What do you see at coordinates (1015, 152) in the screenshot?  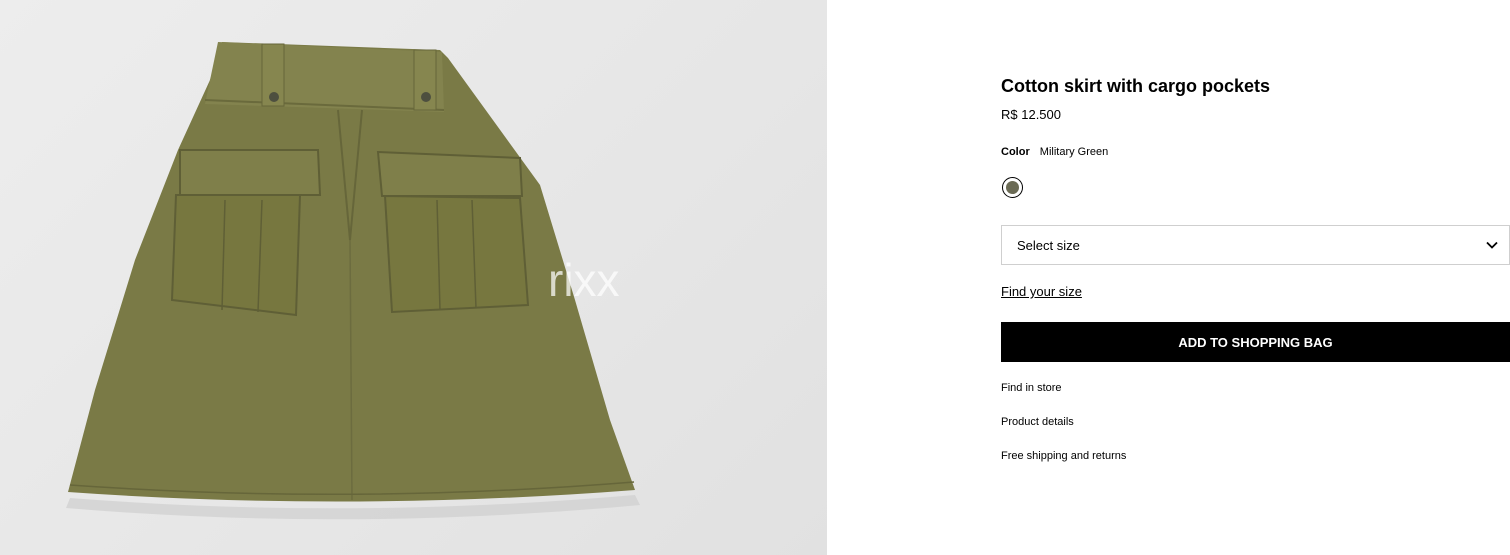 I see `color-label: Color` at bounding box center [1015, 152].